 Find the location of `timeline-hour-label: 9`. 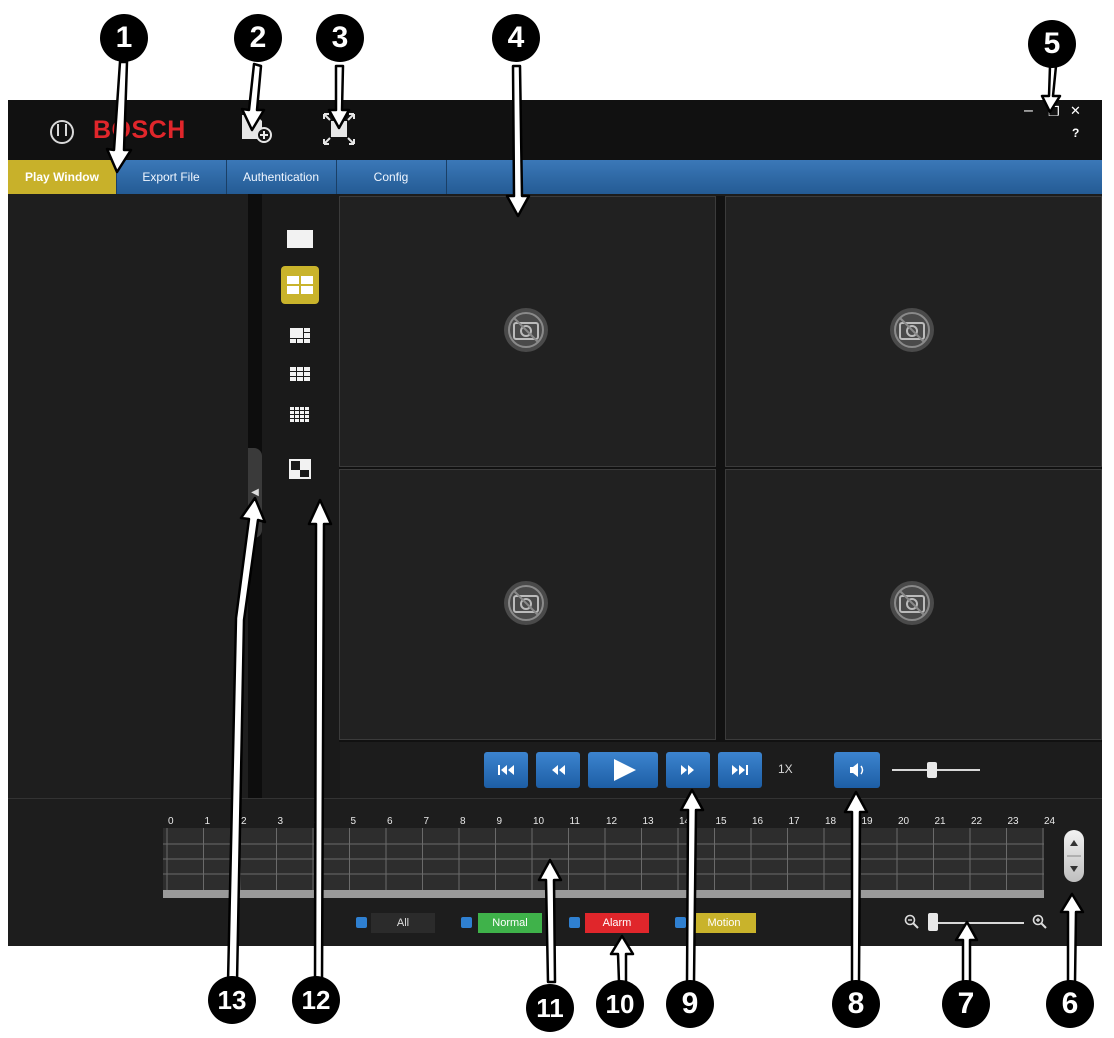

timeline-hour-label: 9 is located at coordinates (499, 821).